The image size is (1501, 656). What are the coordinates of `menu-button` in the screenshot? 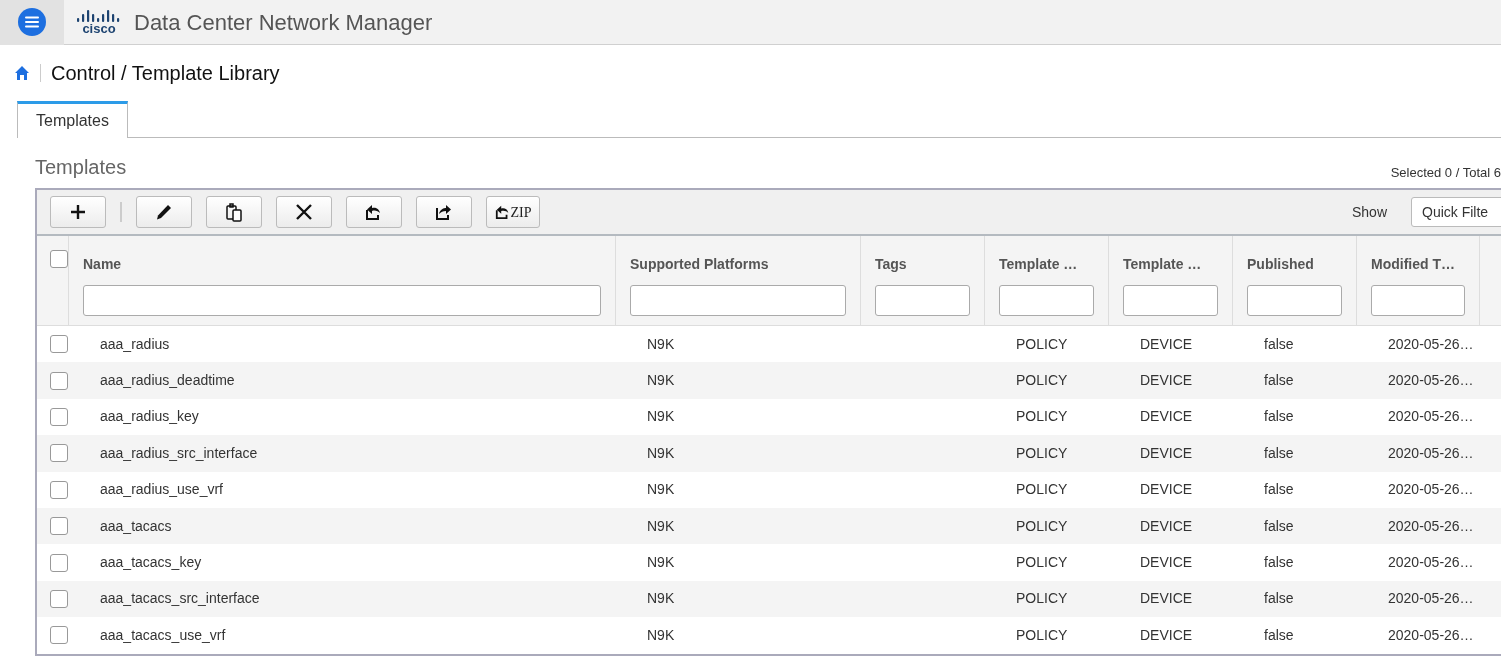 It's located at (32, 22).